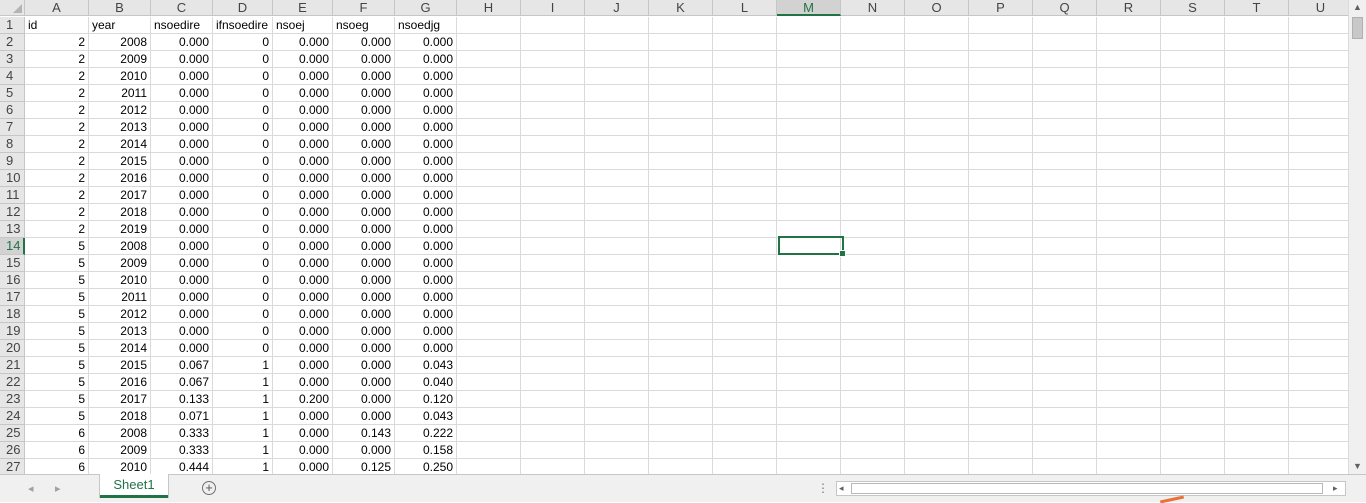 Image resolution: width=1366 pixels, height=503 pixels. I want to click on cell-q25, so click(1065, 433).